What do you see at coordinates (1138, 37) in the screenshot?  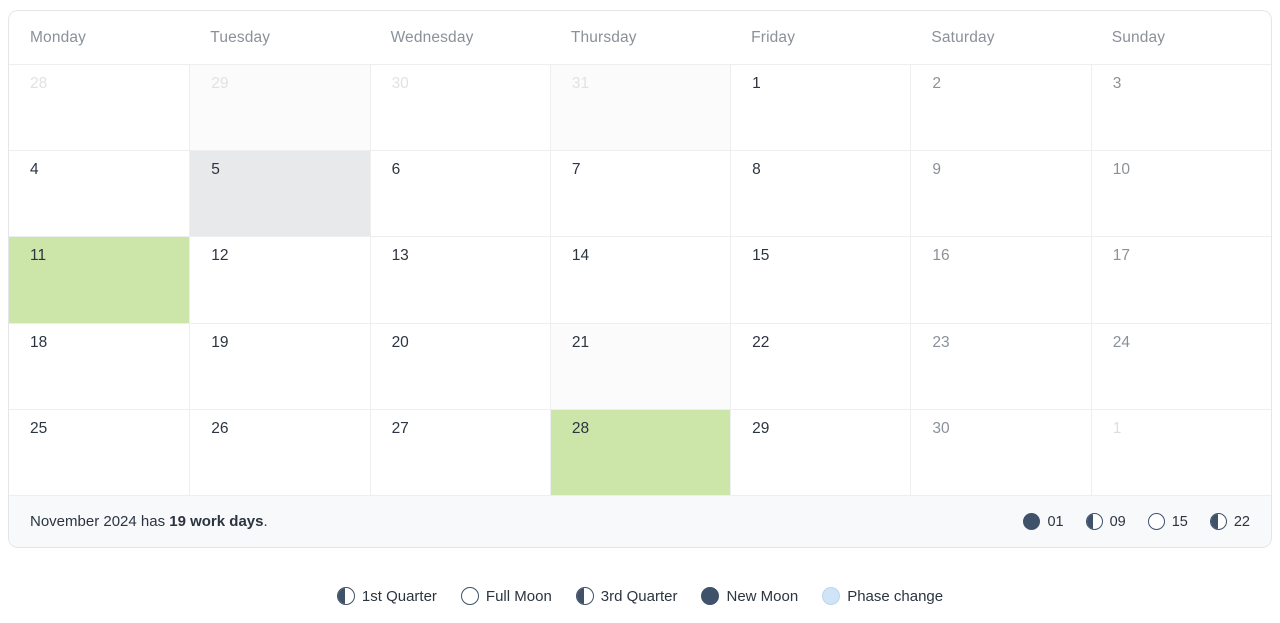 I see `weekday-header-sunday: Sunday` at bounding box center [1138, 37].